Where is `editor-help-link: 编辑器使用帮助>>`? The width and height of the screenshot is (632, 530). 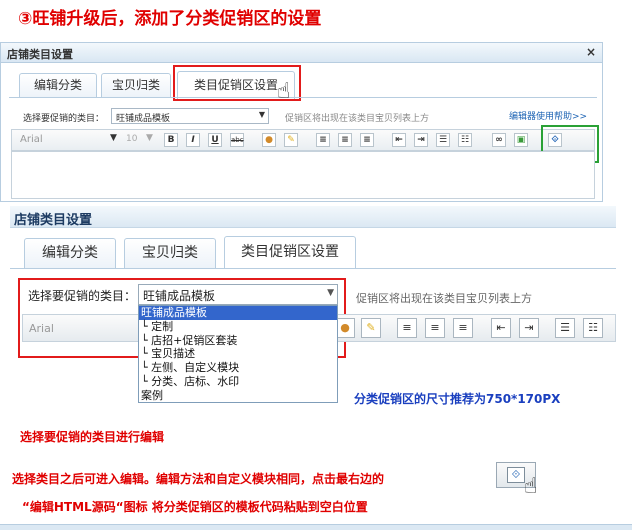 editor-help-link: 编辑器使用帮助>> is located at coordinates (548, 115).